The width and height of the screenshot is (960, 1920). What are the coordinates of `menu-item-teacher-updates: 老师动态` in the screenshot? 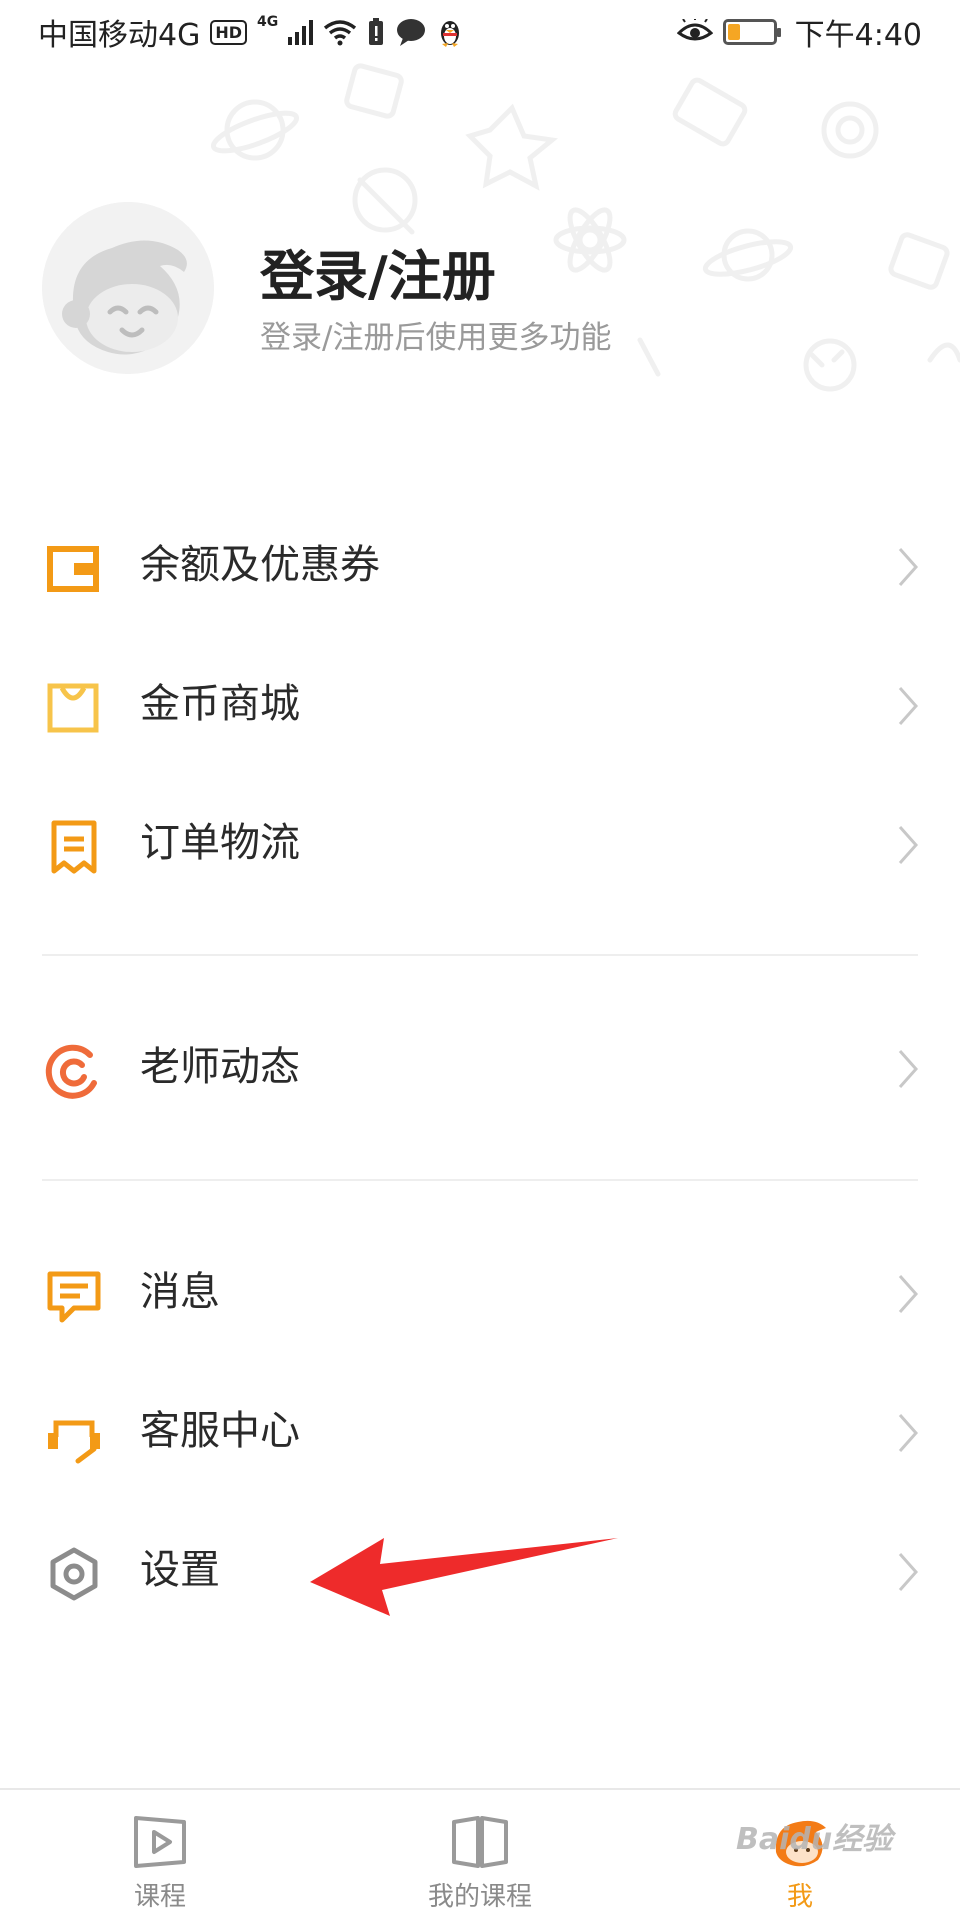 It's located at (480, 1067).